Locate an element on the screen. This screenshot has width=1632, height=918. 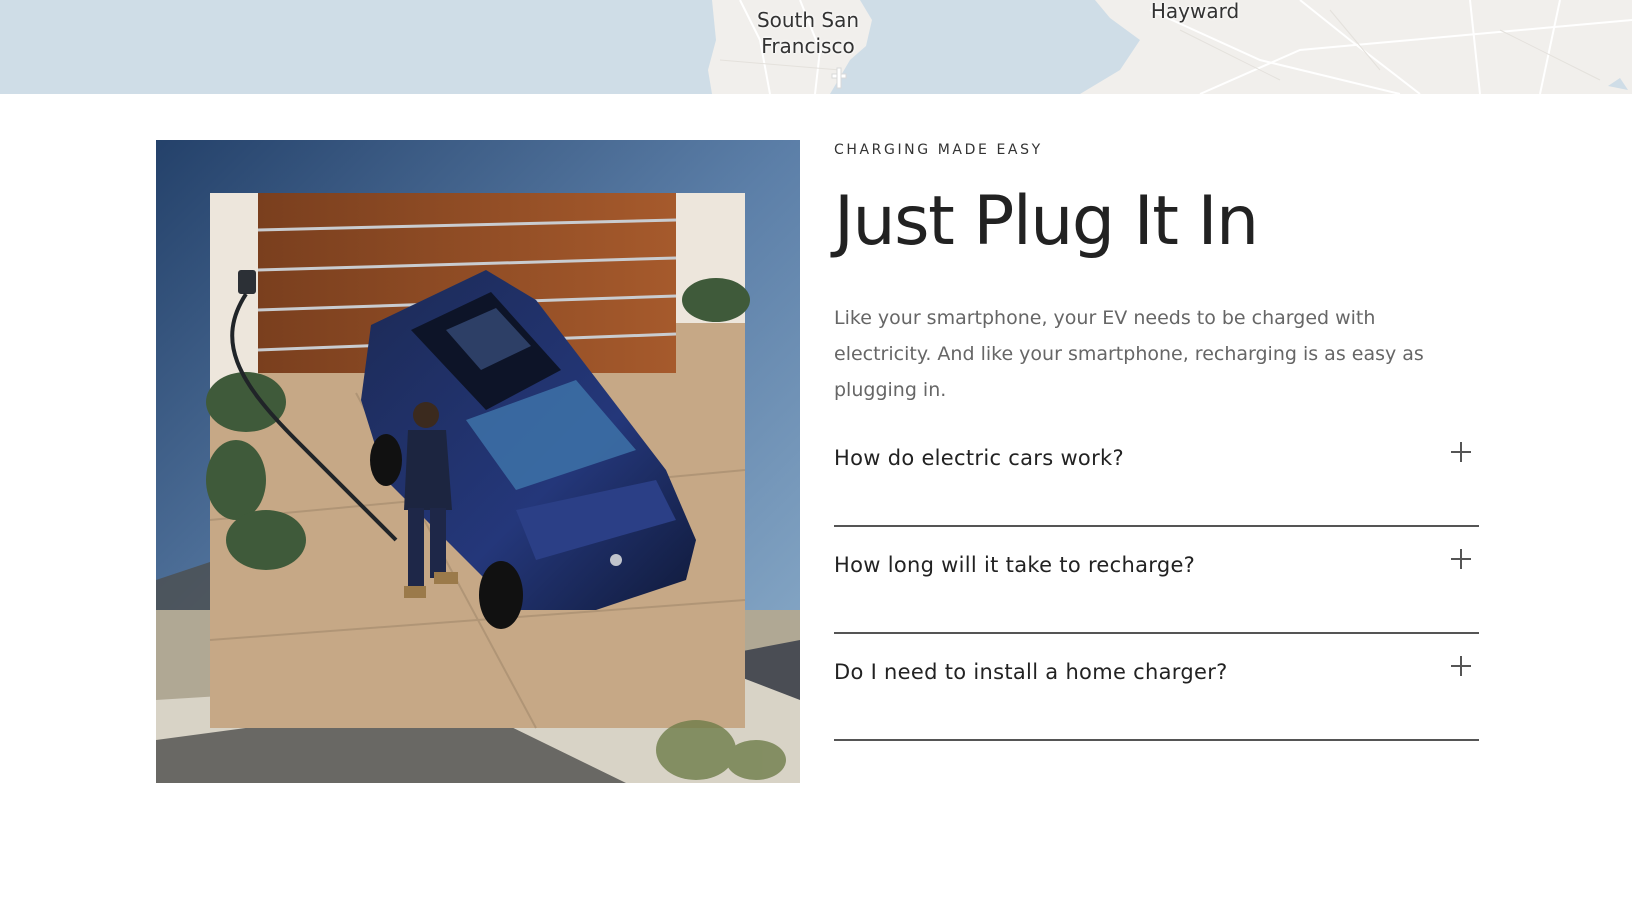
faq-question: Do I need to install a home charger? is located at coordinates (1031, 672).